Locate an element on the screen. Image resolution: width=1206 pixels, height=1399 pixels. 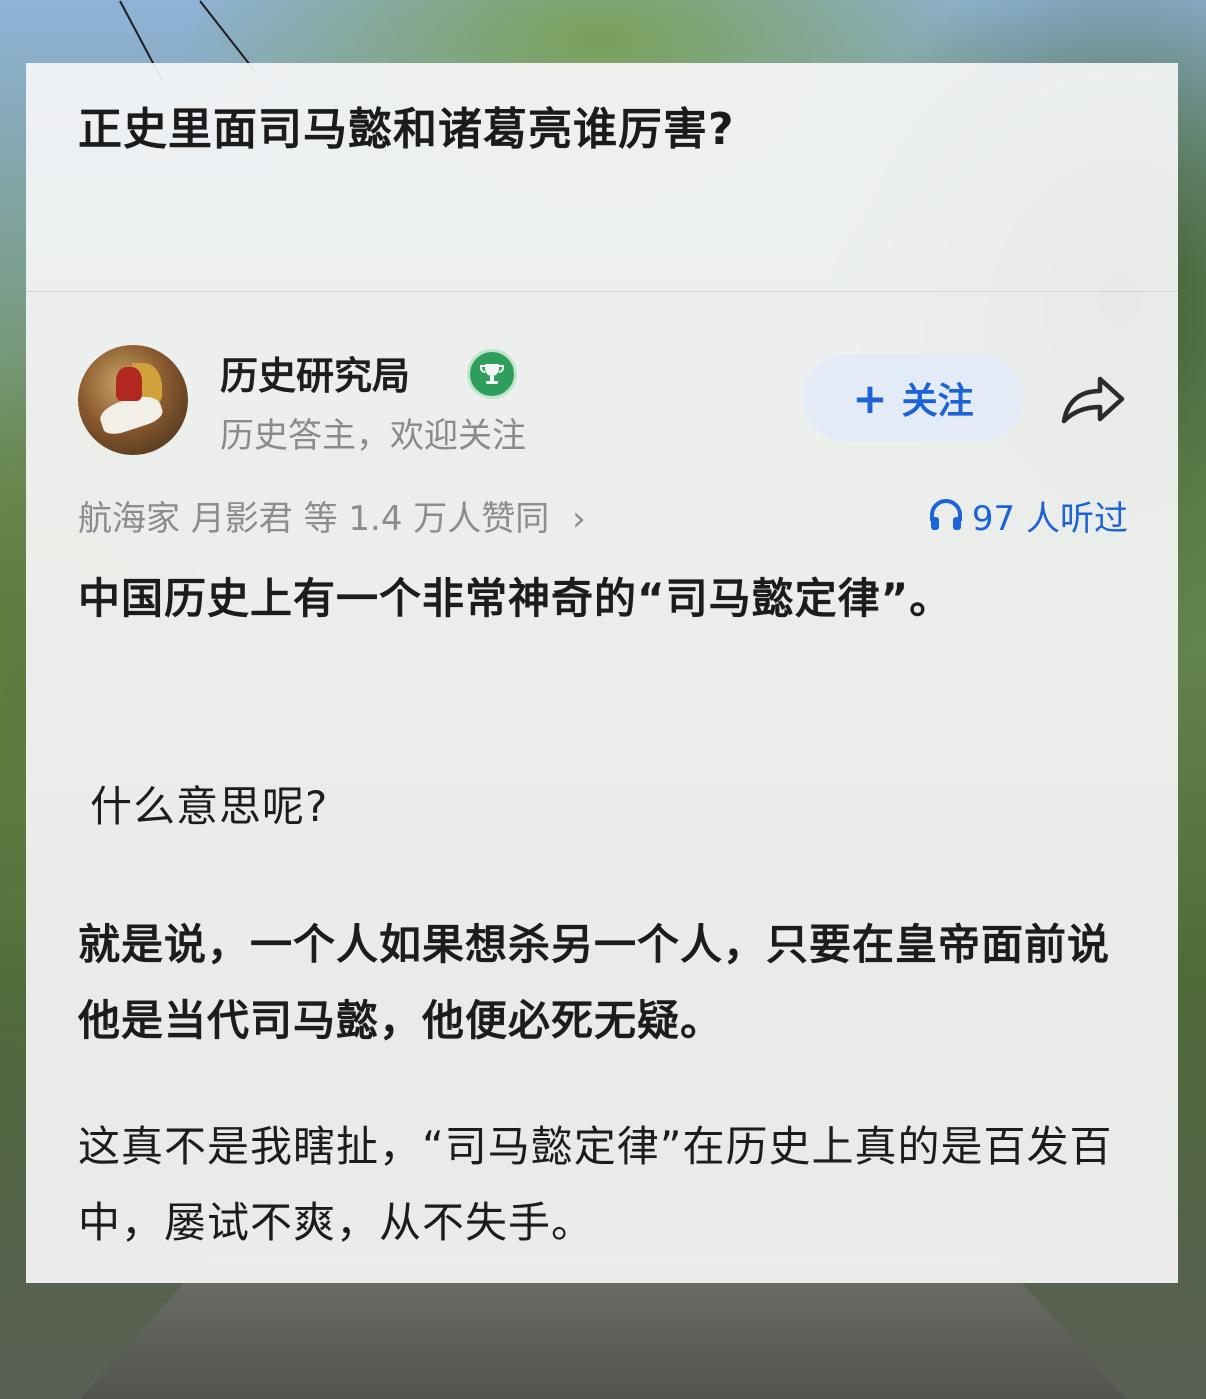
author-avatar is located at coordinates (133, 400).